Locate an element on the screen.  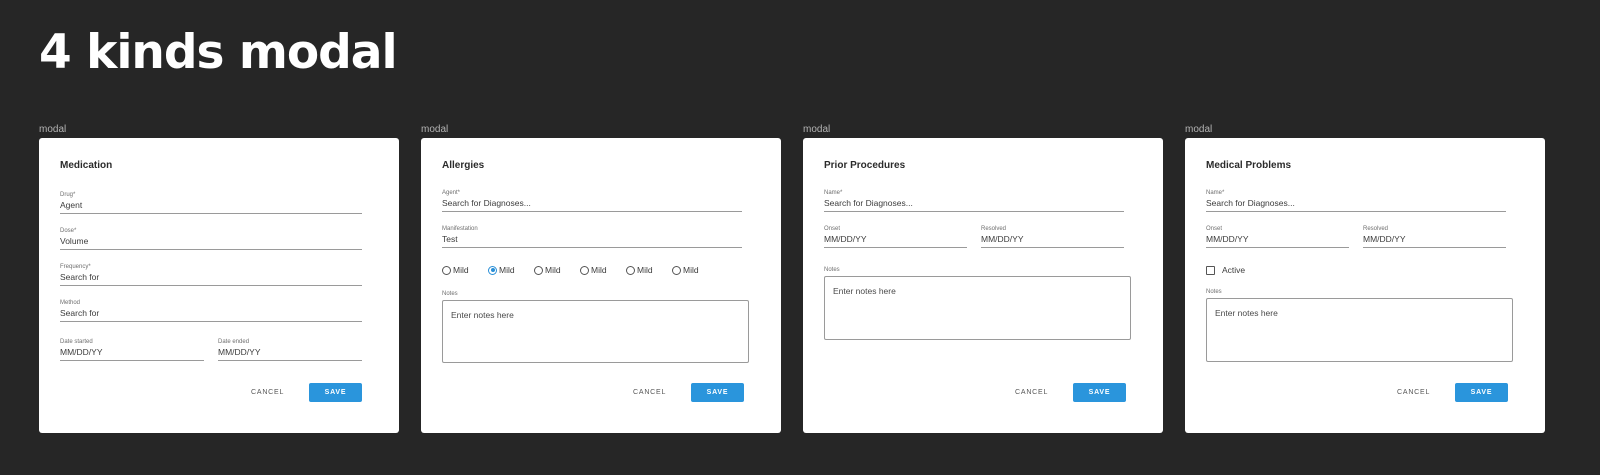
checkbox-label: Active is located at coordinates (1234, 270).